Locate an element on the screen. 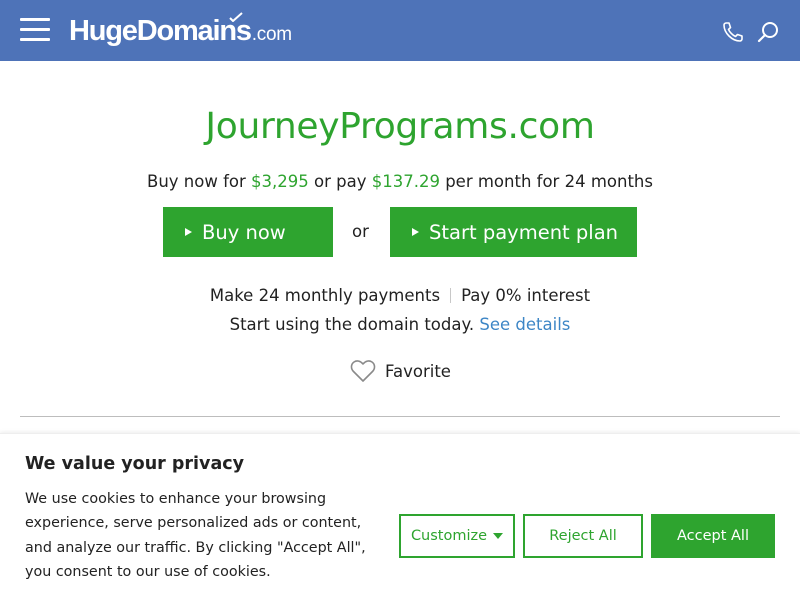 This screenshot has width=800, height=600. customize-button: Customize is located at coordinates (457, 536).